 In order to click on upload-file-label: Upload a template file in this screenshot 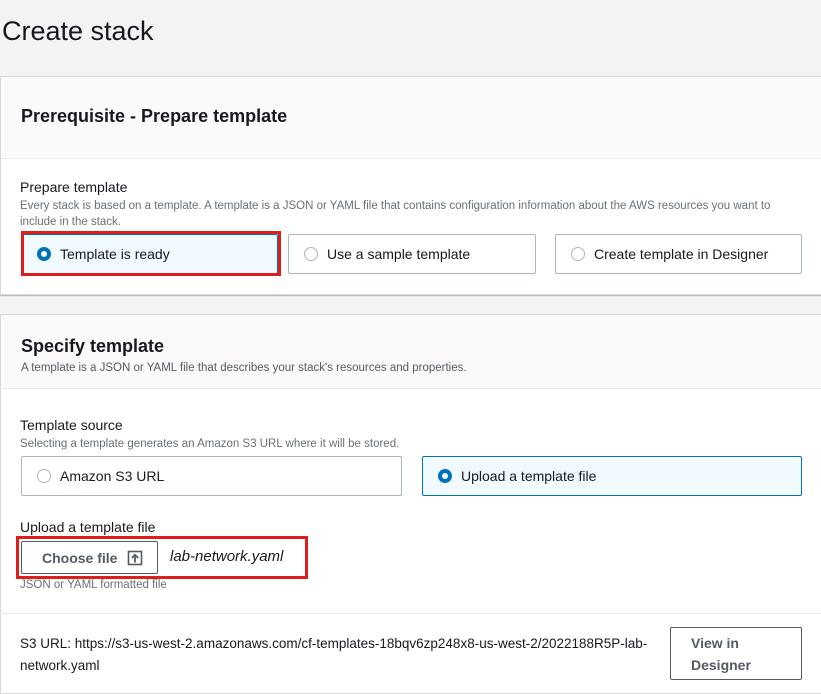, I will do `click(88, 527)`.